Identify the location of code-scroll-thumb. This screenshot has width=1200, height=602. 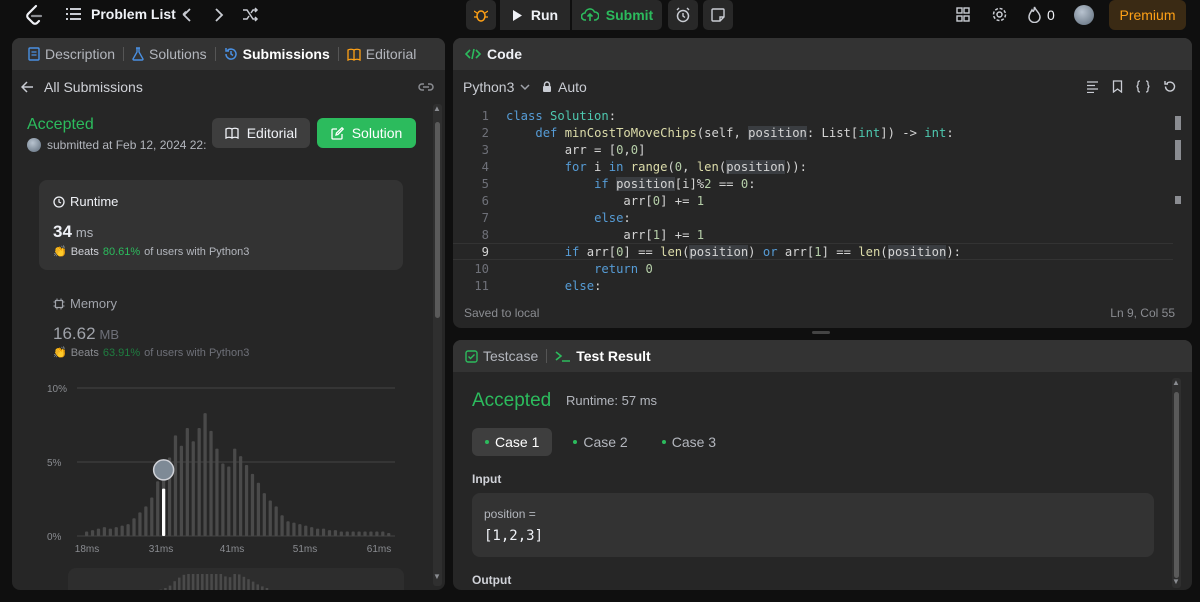
(1178, 123).